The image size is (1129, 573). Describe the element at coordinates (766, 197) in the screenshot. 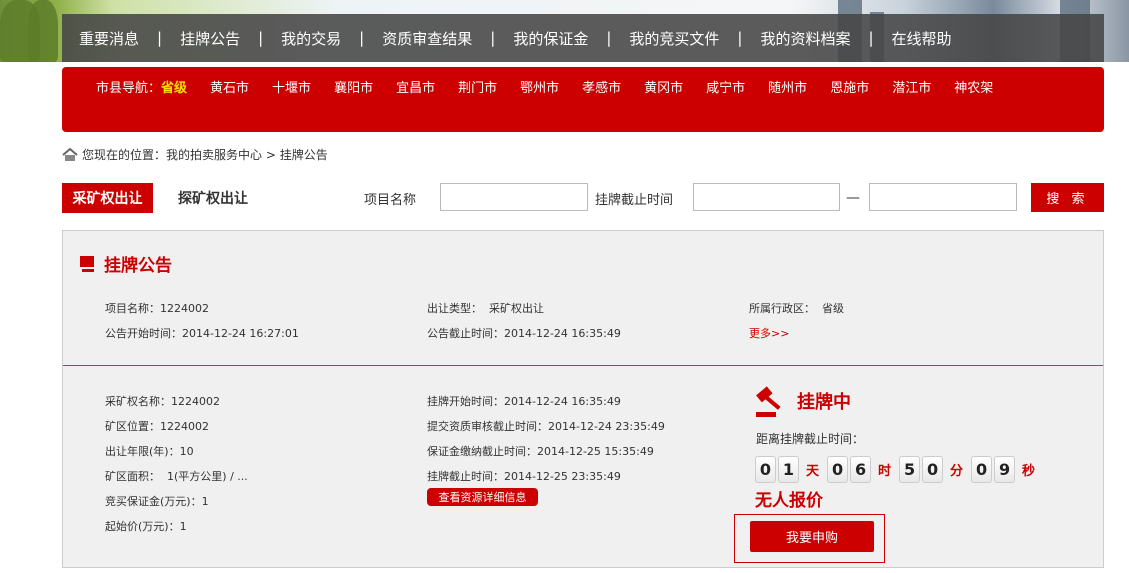

I see `deadline-from-input` at that location.